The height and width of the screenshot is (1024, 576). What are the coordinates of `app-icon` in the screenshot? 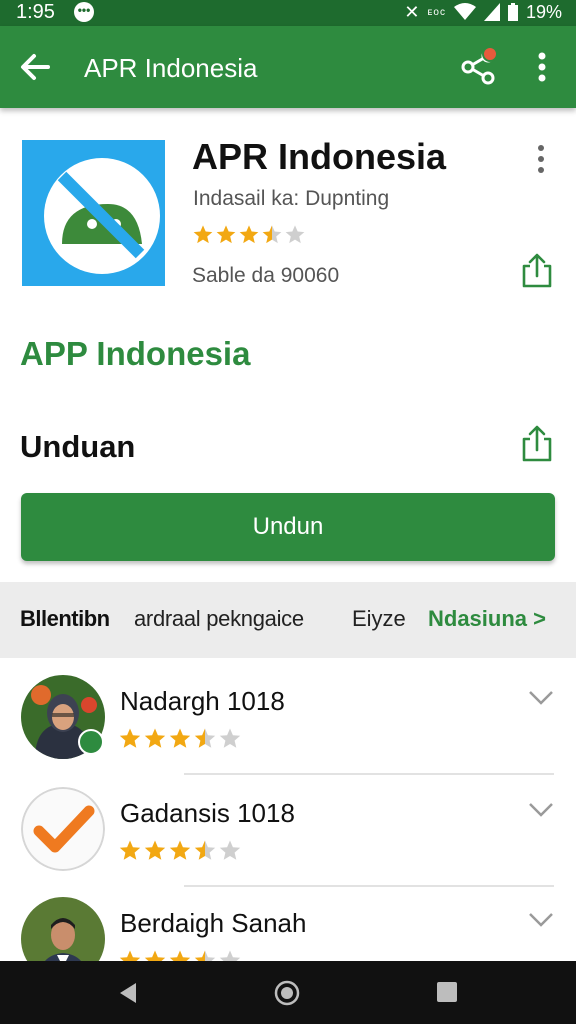 It's located at (93, 213).